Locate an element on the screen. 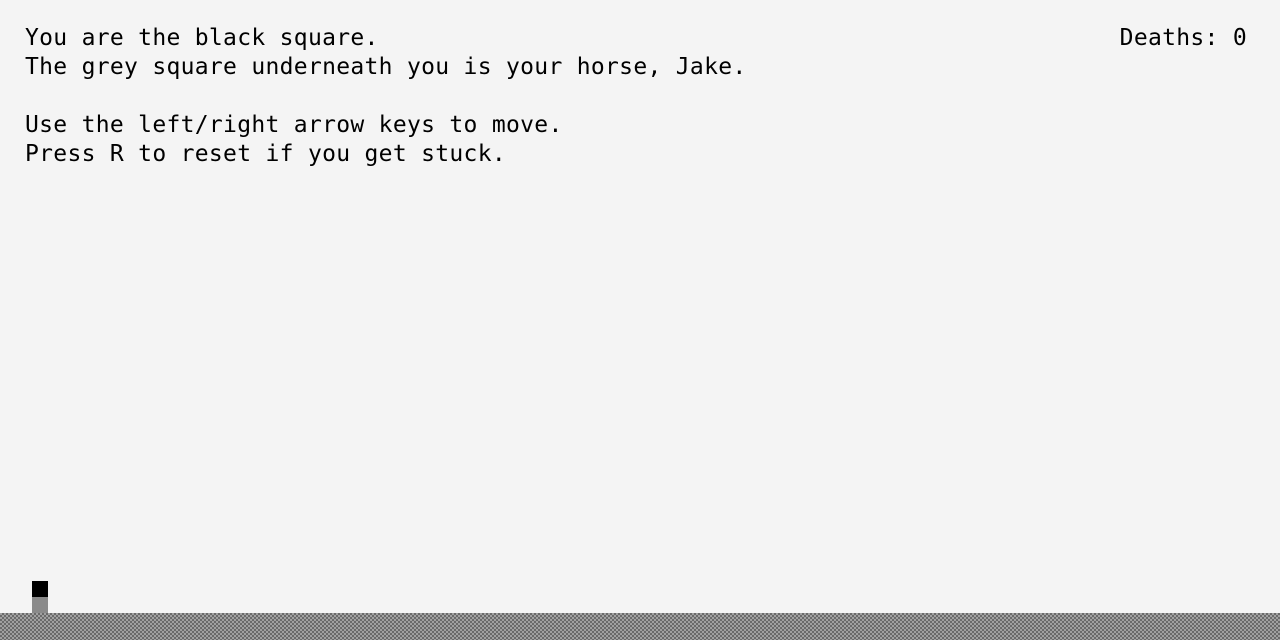 The height and width of the screenshot is (640, 1280). ground-floor is located at coordinates (640, 626).